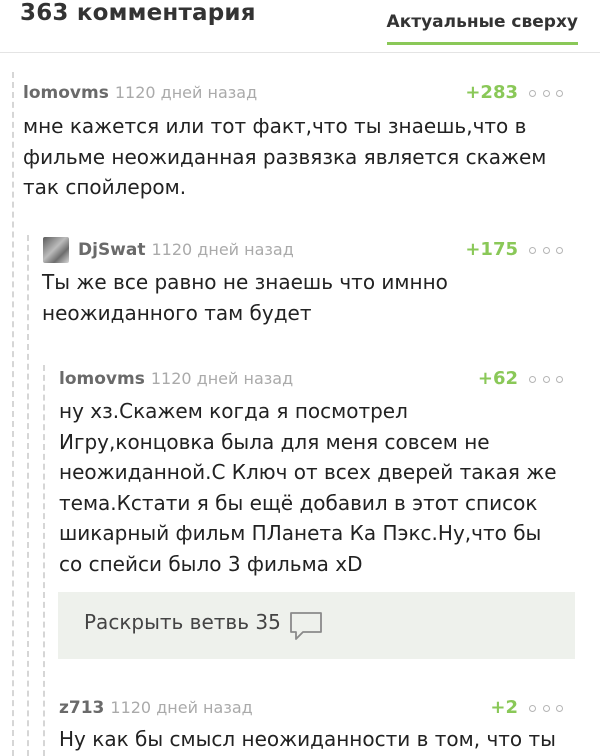 The height and width of the screenshot is (756, 600). I want to click on comment-author: z713, so click(81, 708).